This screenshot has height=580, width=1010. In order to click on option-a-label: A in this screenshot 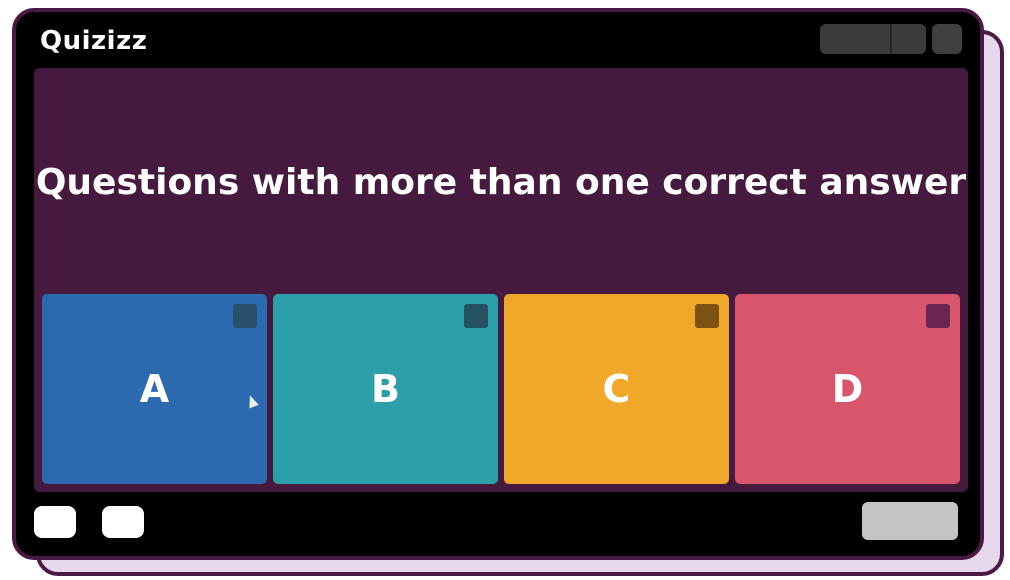, I will do `click(154, 389)`.